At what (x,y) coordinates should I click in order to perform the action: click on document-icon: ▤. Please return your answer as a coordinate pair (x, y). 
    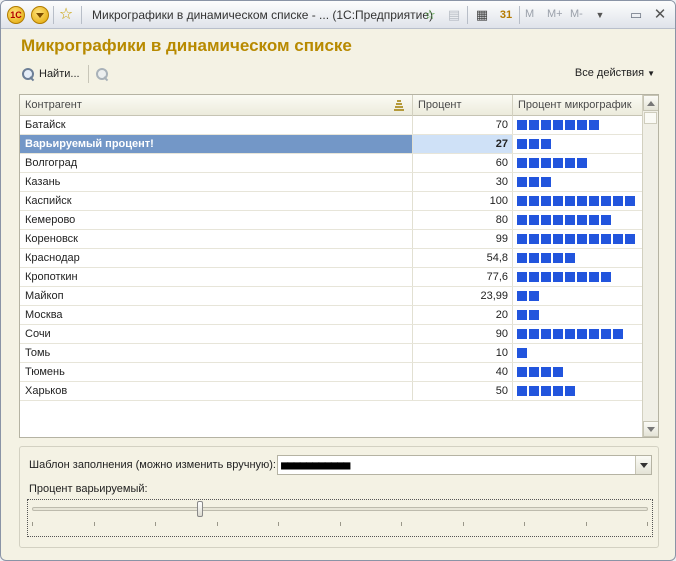
    Looking at the image, I should click on (454, 15).